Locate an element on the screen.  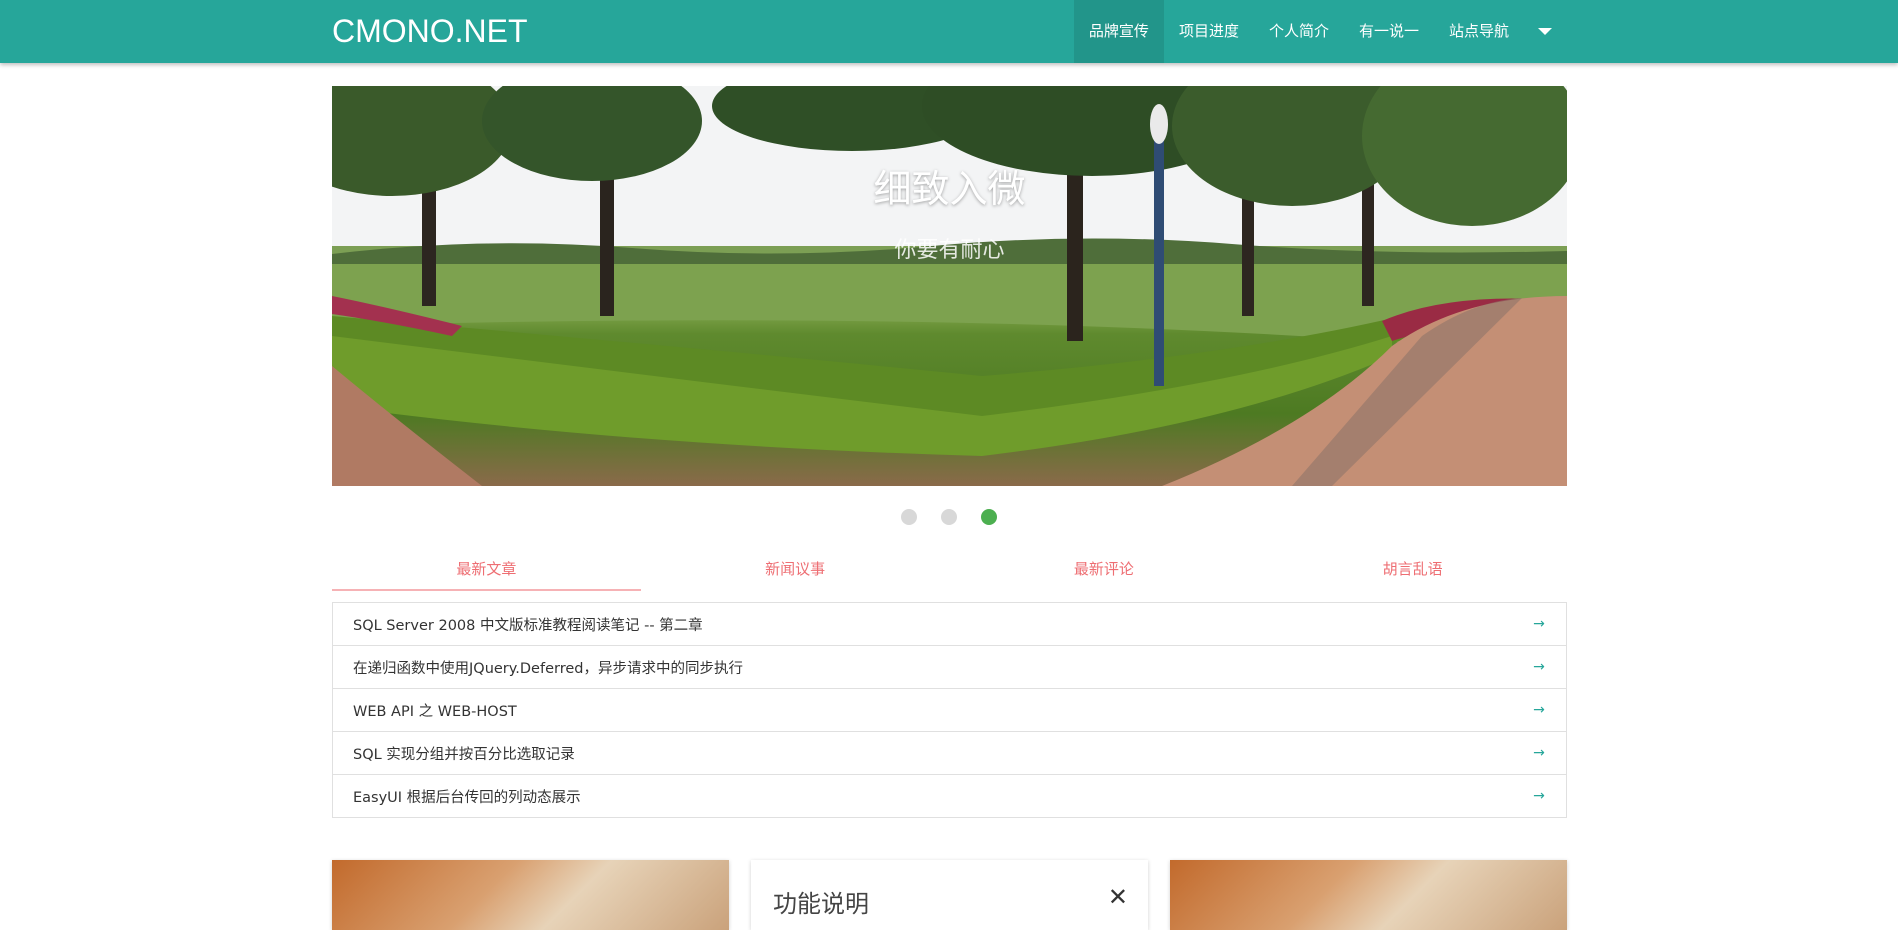
nav-item-site-nav: 站点导航 is located at coordinates (1479, 31).